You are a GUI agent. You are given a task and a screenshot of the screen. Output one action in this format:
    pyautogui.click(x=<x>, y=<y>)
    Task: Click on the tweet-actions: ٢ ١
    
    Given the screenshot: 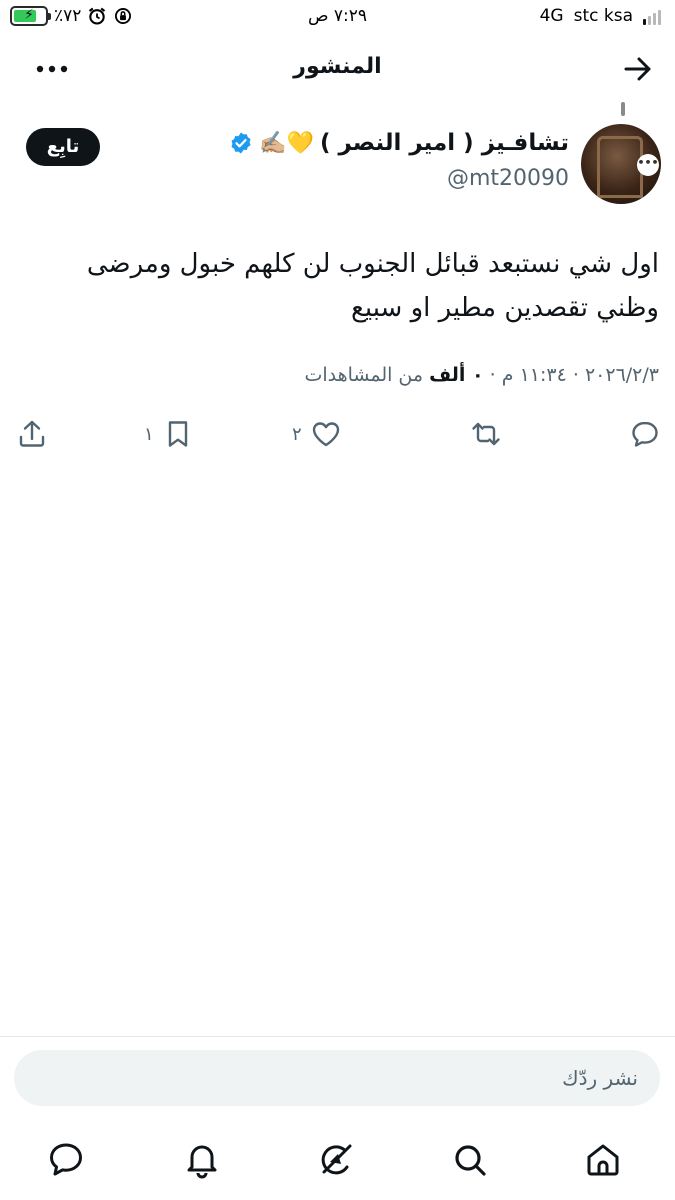 What is the action you would take?
    pyautogui.click(x=337, y=440)
    